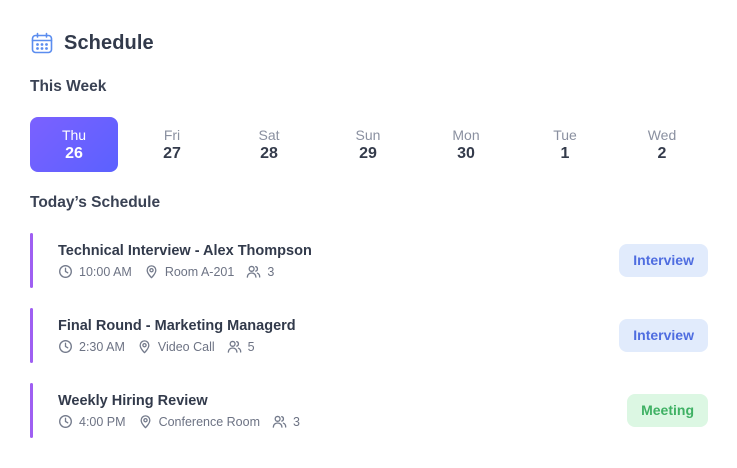  I want to click on day-name: Wed, so click(662, 135).